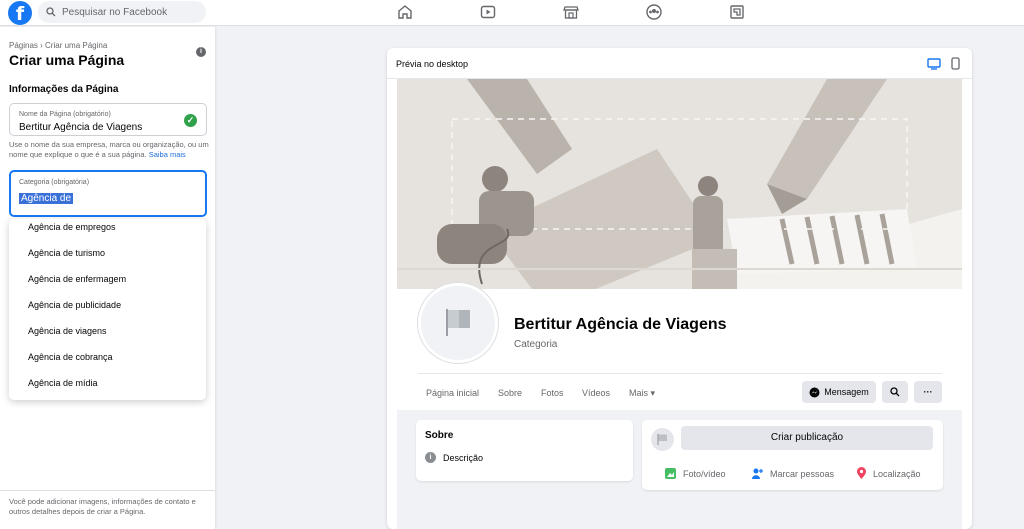 This screenshot has width=1024, height=529. I want to click on category-input: Agência de, so click(46, 198).